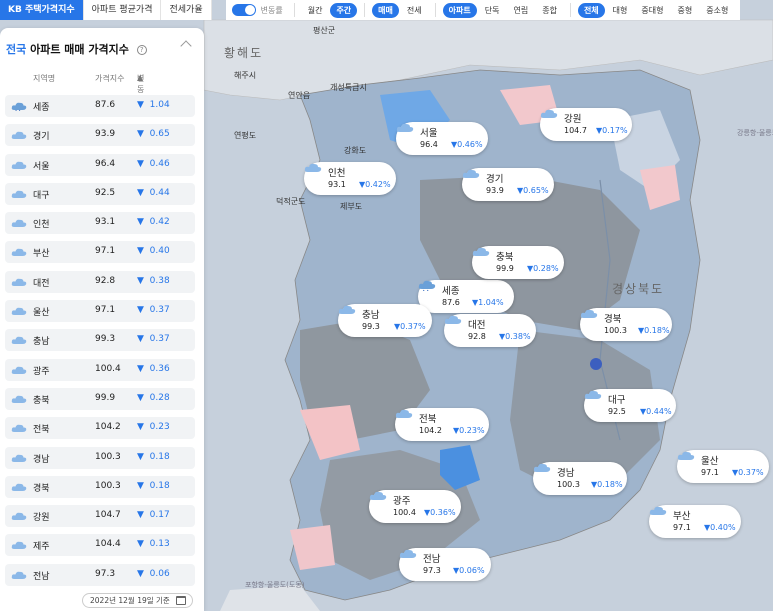 The image size is (773, 611). Describe the element at coordinates (16, 49) in the screenshot. I see `region-scope-link: 전국` at that location.